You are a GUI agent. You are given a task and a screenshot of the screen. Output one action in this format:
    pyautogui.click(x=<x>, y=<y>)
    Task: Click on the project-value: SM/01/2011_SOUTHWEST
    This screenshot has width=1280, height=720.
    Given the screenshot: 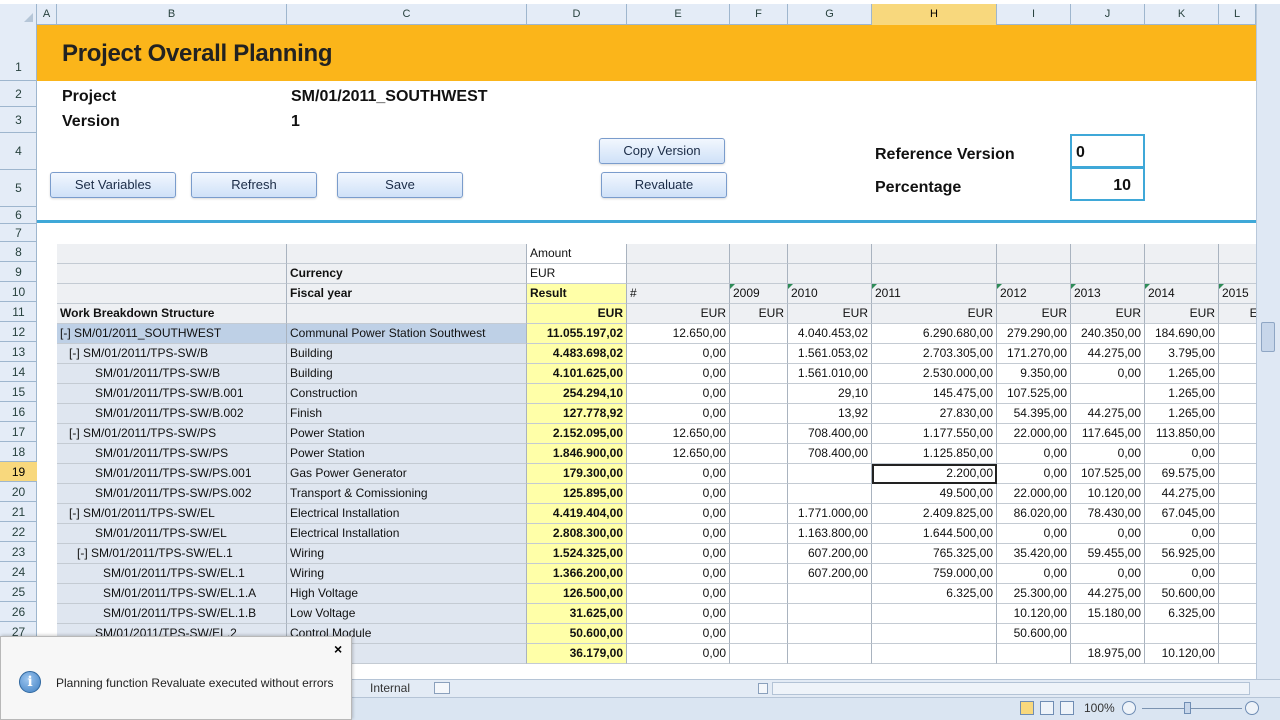 What is the action you would take?
    pyautogui.click(x=389, y=97)
    